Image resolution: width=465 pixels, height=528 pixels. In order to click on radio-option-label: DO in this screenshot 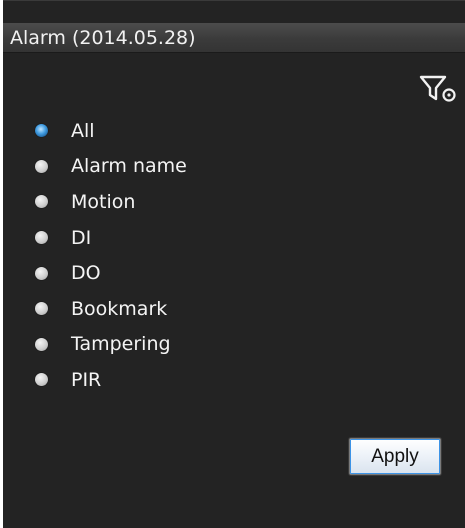, I will do `click(86, 273)`.